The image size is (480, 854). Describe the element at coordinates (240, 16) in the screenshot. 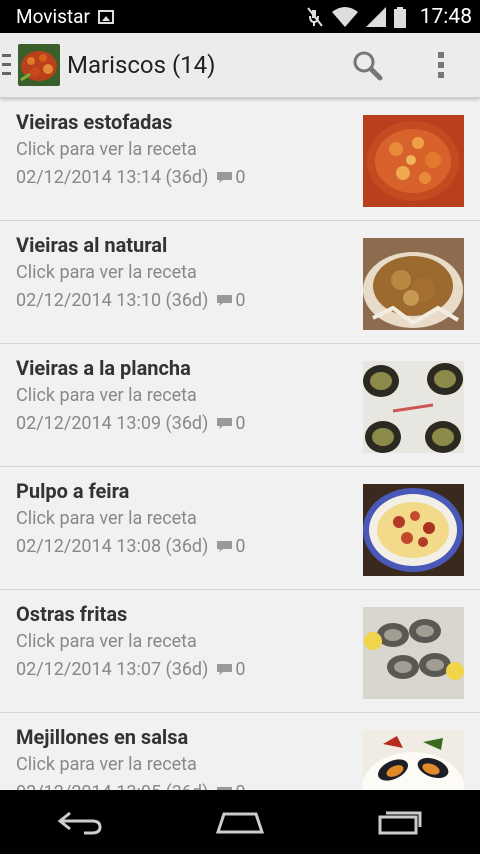

I see `status-bar: Movistar 17:48` at that location.